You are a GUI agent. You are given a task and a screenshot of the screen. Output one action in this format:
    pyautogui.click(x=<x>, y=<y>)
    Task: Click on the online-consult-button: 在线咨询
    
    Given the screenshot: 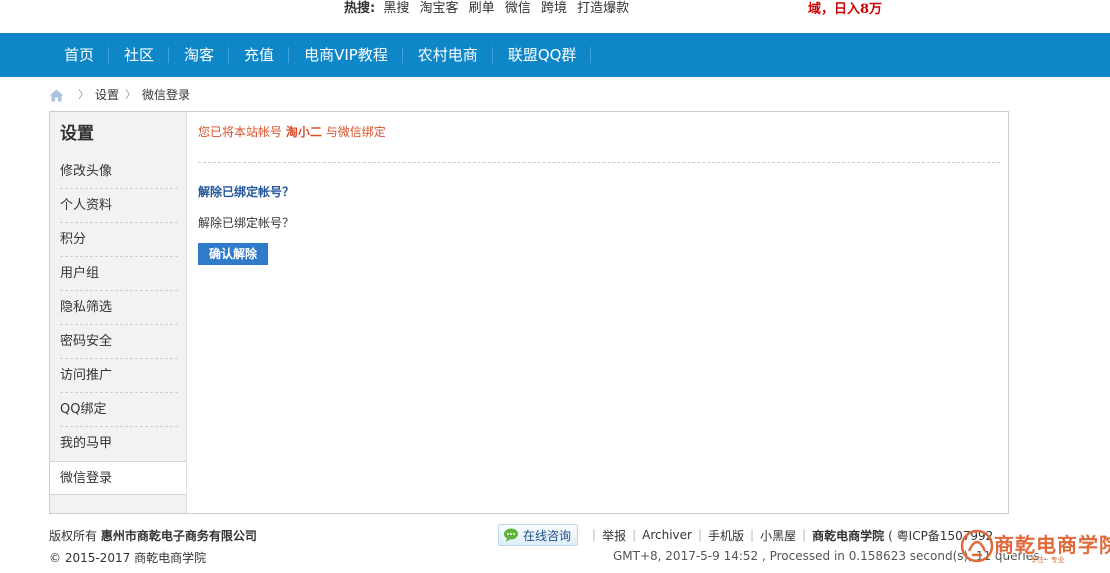 What is the action you would take?
    pyautogui.click(x=538, y=535)
    